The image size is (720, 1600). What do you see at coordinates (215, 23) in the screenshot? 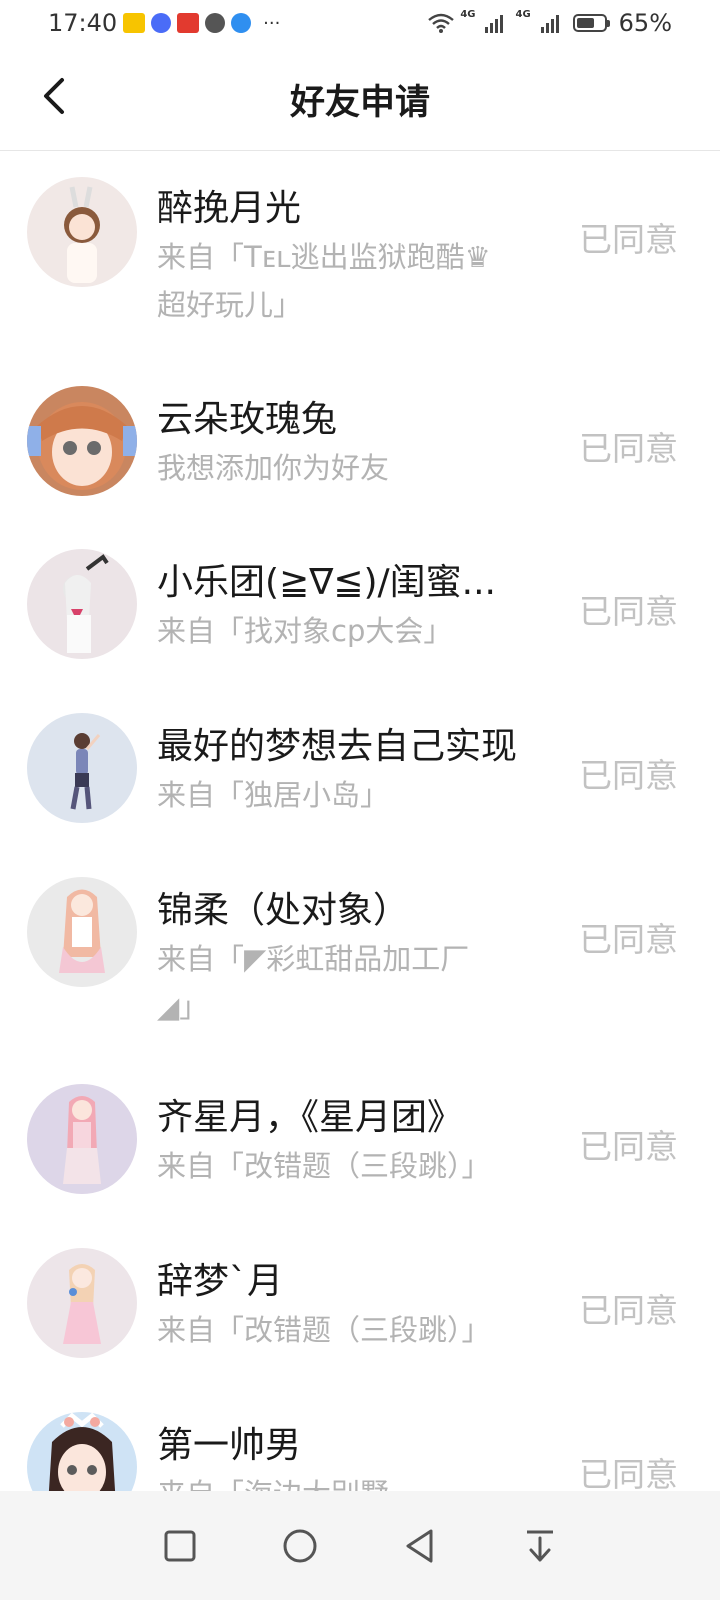
I see `chat-app-icon` at bounding box center [215, 23].